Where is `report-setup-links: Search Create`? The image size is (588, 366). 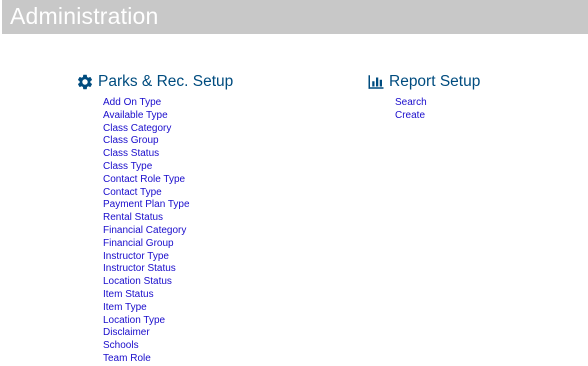 report-setup-links: Search Create is located at coordinates (437, 110).